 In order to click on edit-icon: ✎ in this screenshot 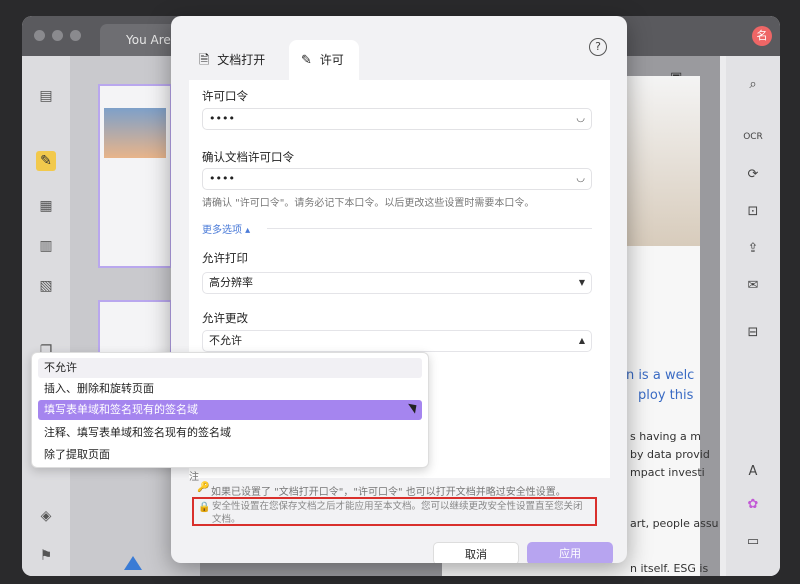, I will do `click(306, 60)`.